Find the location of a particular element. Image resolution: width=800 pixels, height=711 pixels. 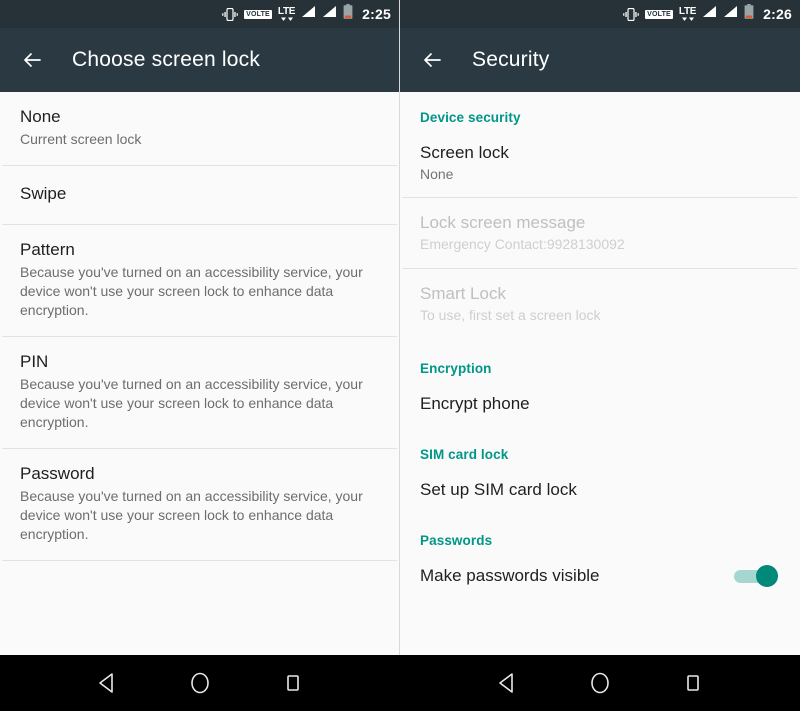

toggle-thumb is located at coordinates (767, 575).